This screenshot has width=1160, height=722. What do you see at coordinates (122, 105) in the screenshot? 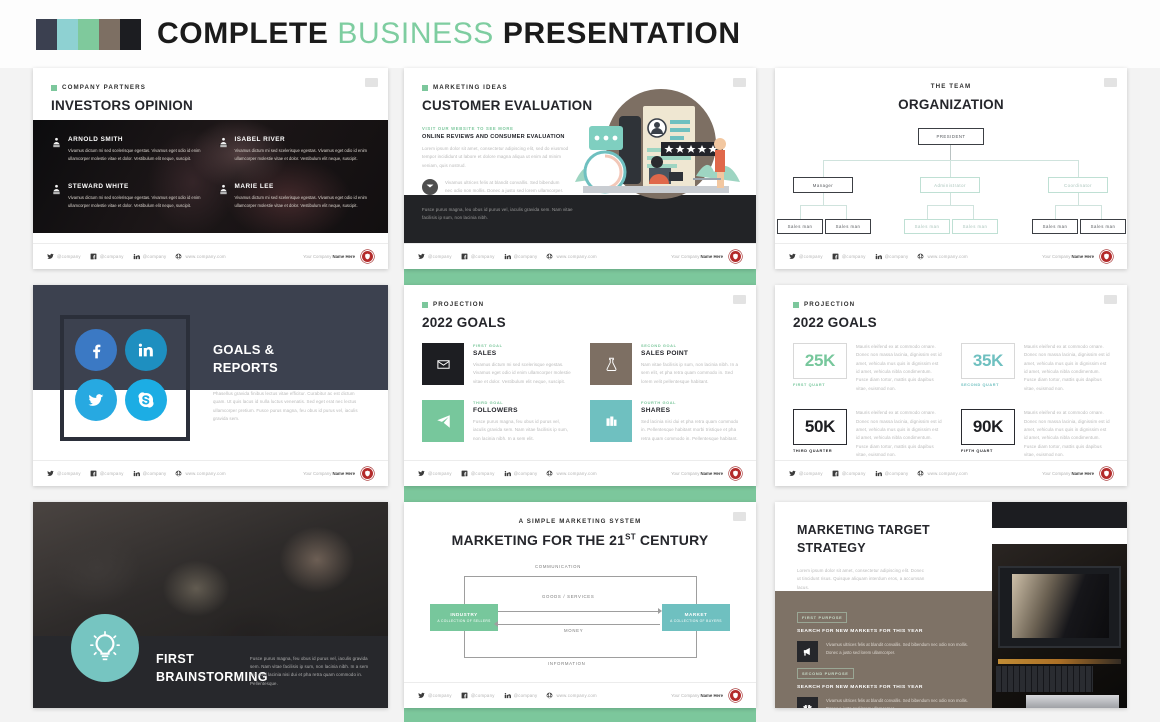
I see `slide1-title: INVESTORS OPINION` at bounding box center [122, 105].